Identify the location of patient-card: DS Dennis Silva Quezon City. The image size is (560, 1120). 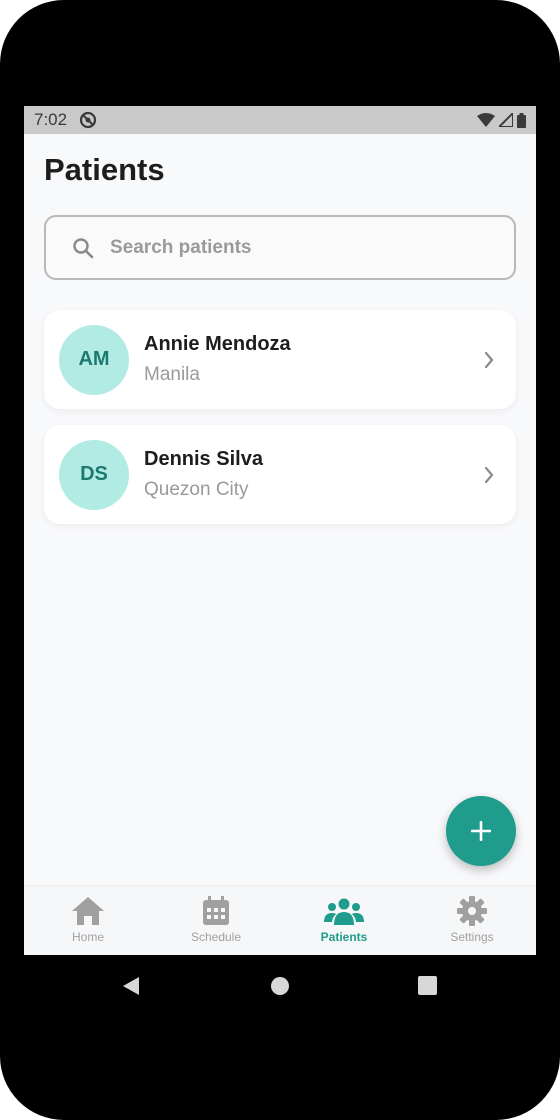
(280, 474).